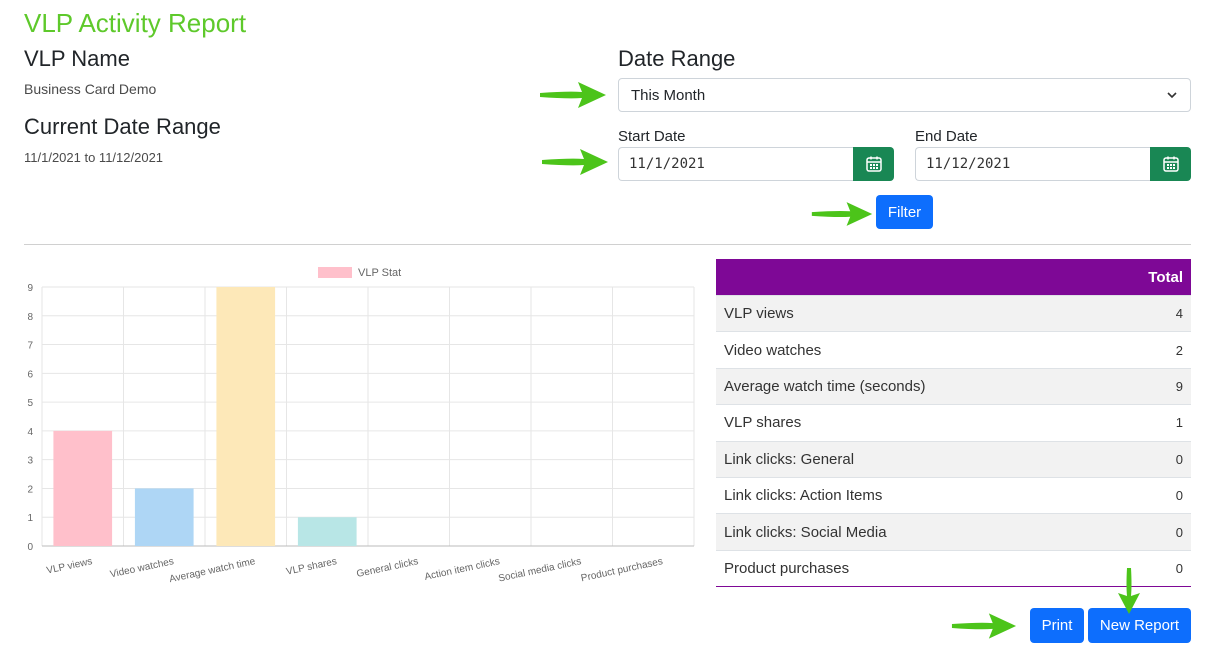  What do you see at coordinates (539, 570) in the screenshot?
I see `x-tick-label: Social media clicks` at bounding box center [539, 570].